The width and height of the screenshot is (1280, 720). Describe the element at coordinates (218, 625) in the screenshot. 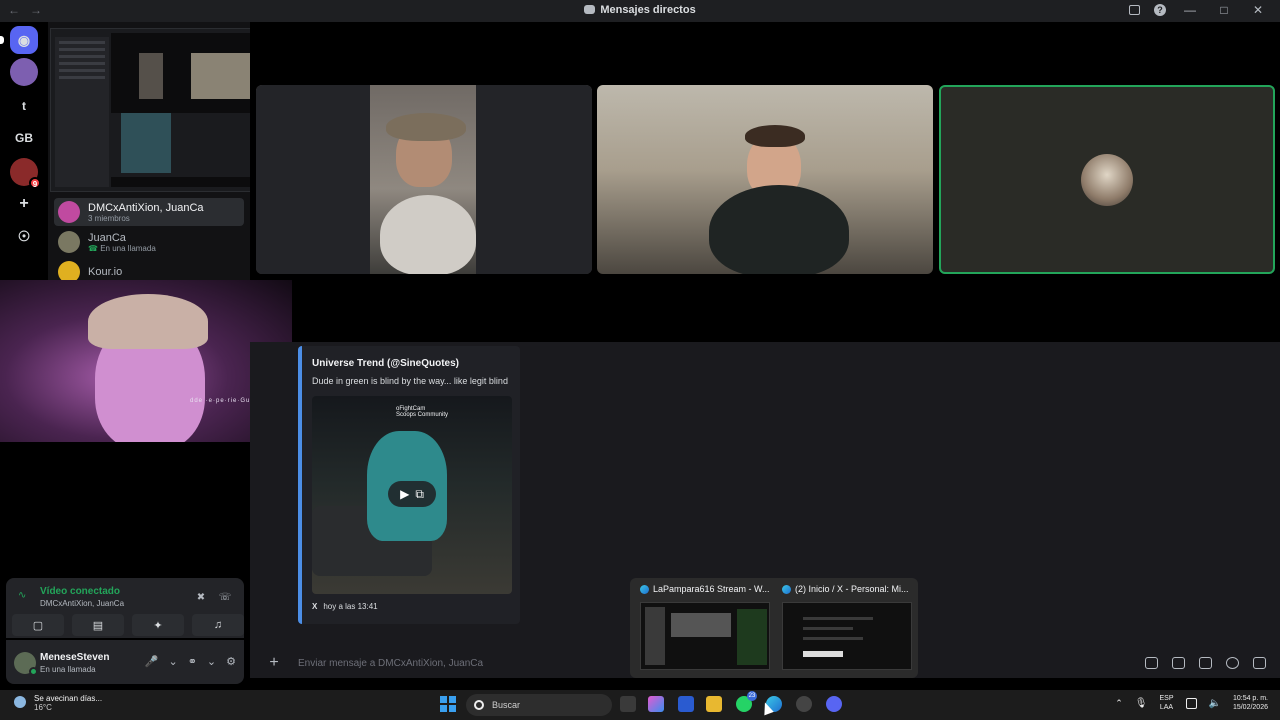

I see `soundboard-button: ♫` at that location.